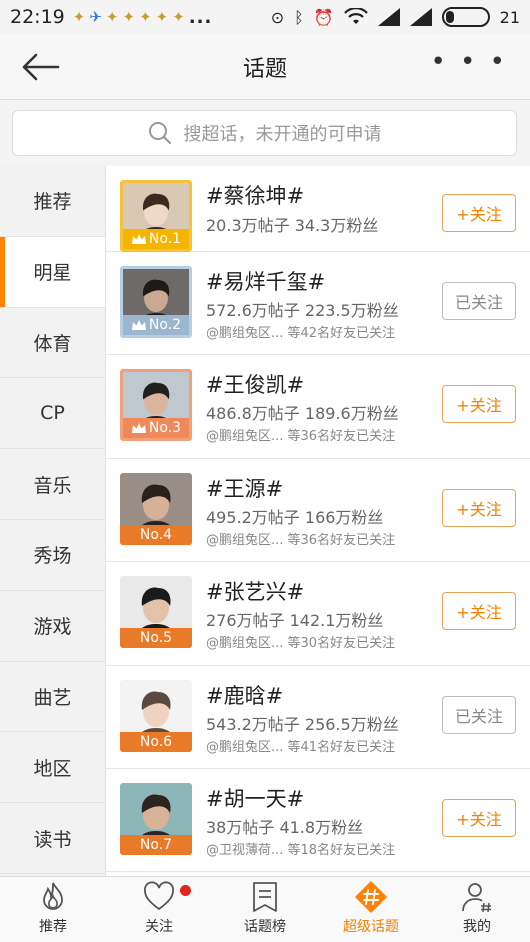  I want to click on sidebar-item: 游戏, so click(52, 626).